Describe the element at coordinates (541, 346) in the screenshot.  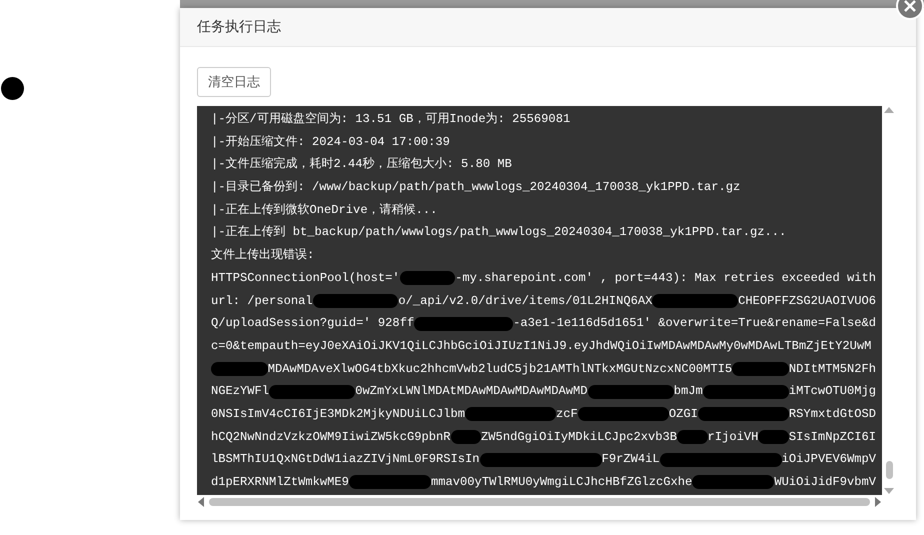
I see `log-text: c=0&tempauth=eyJ0eXAiOiJKV1QiLCJhbGciOiJIUzI1NiJ9.eyJhdWQiOiIwMDAwMDAwMy0wMDAwLTBmZjEtY2UwM` at that location.